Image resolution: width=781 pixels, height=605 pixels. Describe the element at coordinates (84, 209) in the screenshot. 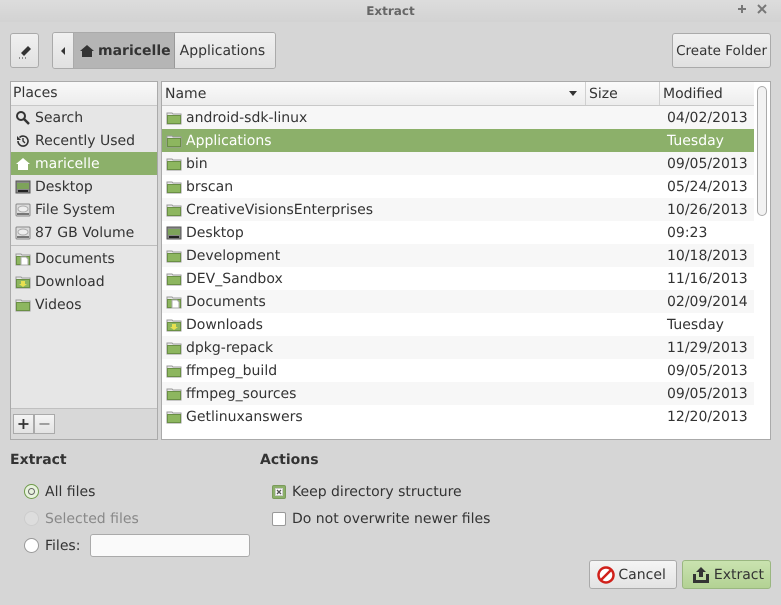

I see `sidebar-item: File System` at that location.